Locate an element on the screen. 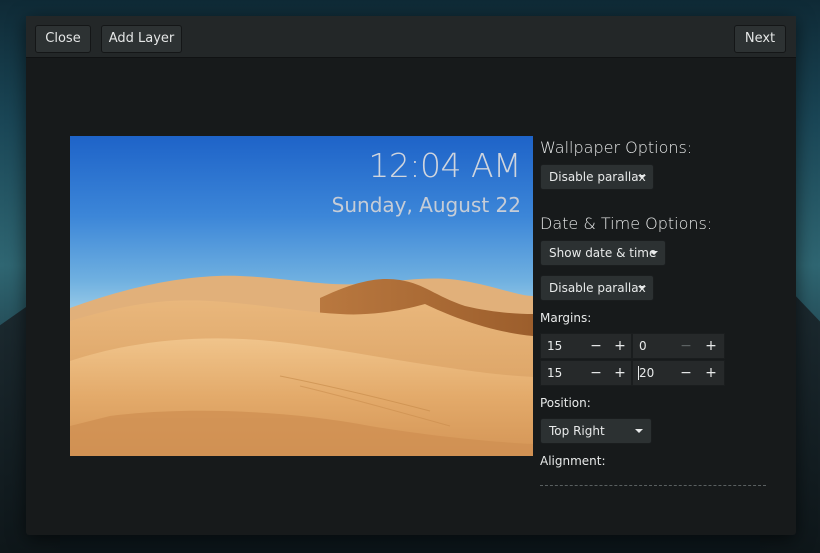 This screenshot has width=820, height=553. alignment-divider is located at coordinates (653, 485).